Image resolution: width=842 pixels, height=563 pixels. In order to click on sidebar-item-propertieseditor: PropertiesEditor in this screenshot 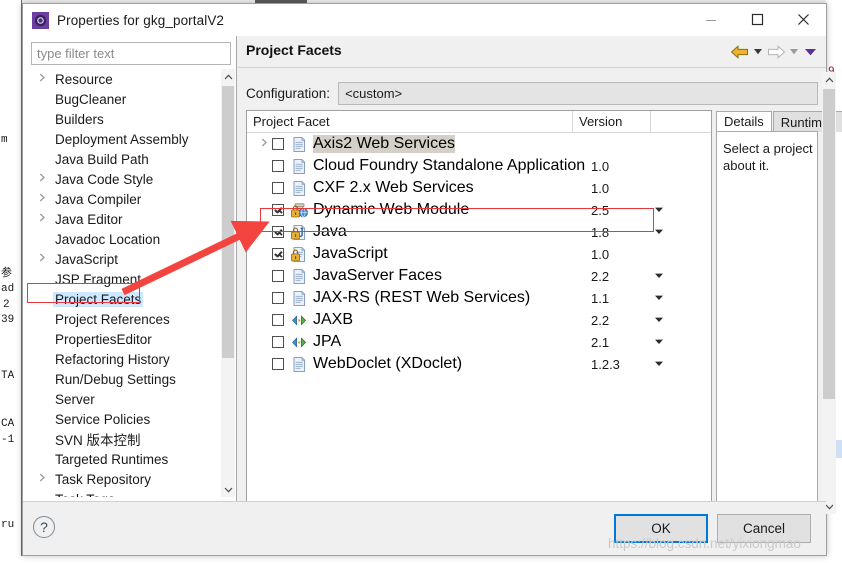, I will do `click(124, 339)`.